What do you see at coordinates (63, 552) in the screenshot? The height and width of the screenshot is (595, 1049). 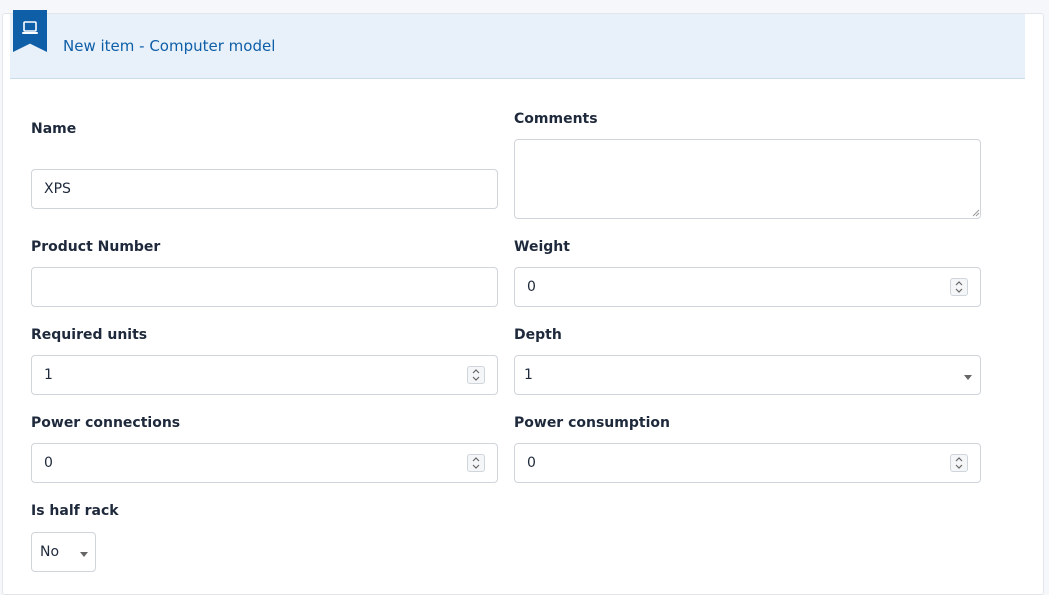 I see `is-half-rack-select: No` at bounding box center [63, 552].